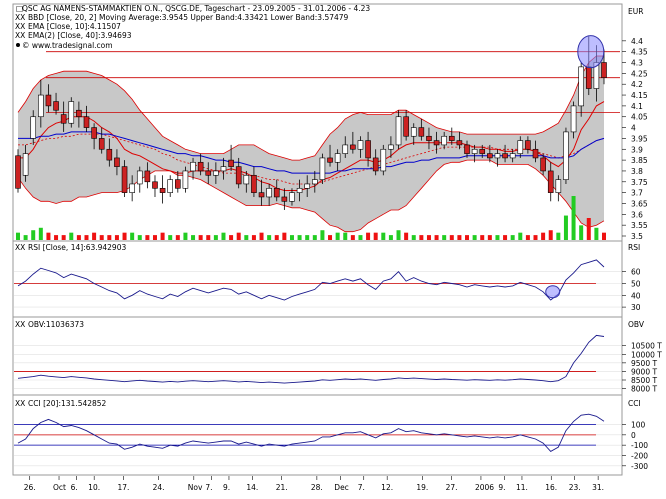 The width and height of the screenshot is (666, 499). Describe the element at coordinates (639, 138) in the screenshot. I see `price-tick-label: 3.95` at that location.